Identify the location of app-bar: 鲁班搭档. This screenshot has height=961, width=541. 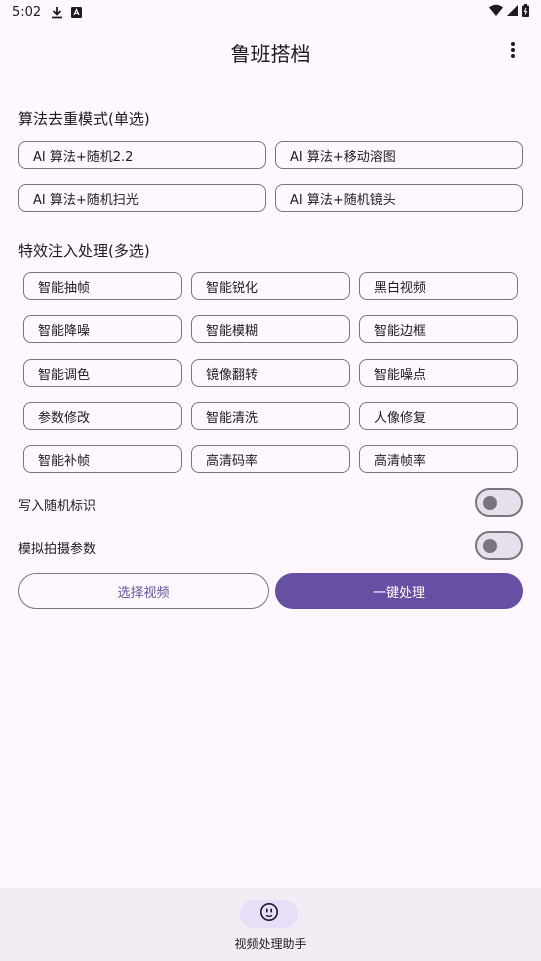
(270, 52).